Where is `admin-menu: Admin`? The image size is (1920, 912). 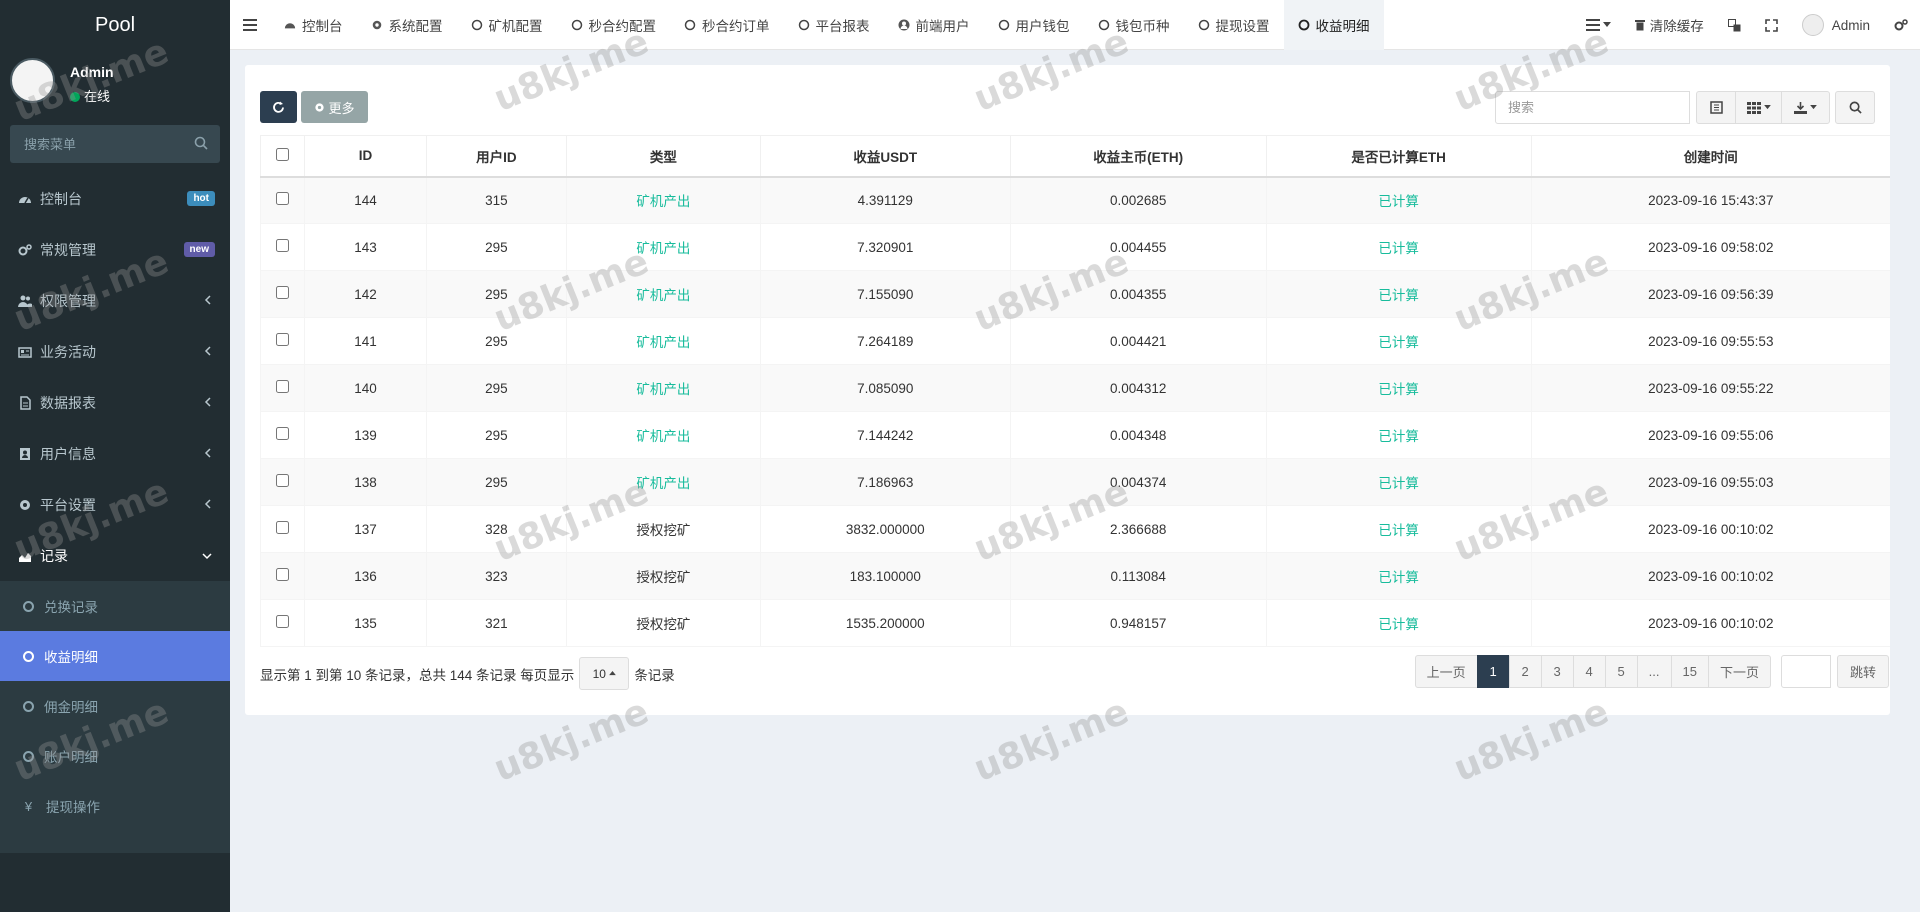 admin-menu: Admin is located at coordinates (1836, 25).